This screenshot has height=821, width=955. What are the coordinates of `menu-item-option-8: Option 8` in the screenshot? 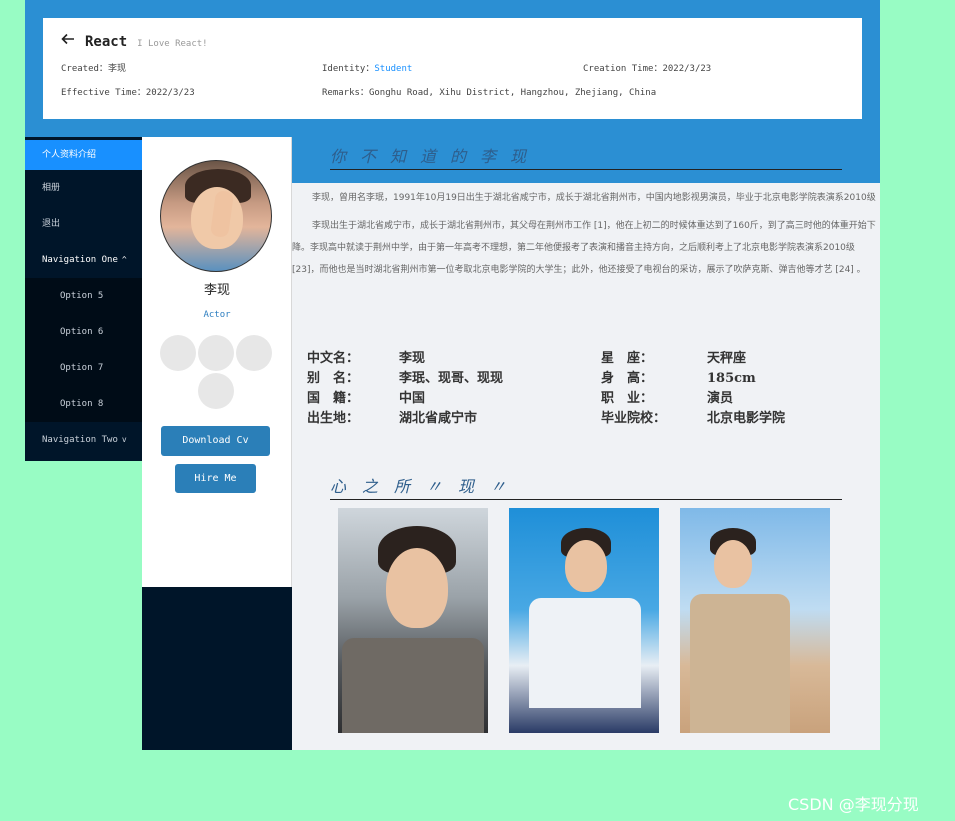 It's located at (83, 404).